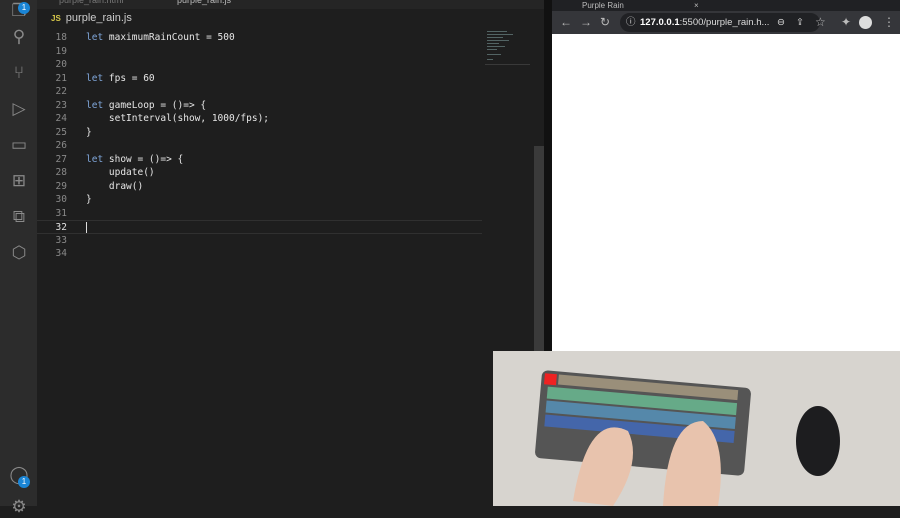  I want to click on info-icon: ⓘ, so click(631, 22).